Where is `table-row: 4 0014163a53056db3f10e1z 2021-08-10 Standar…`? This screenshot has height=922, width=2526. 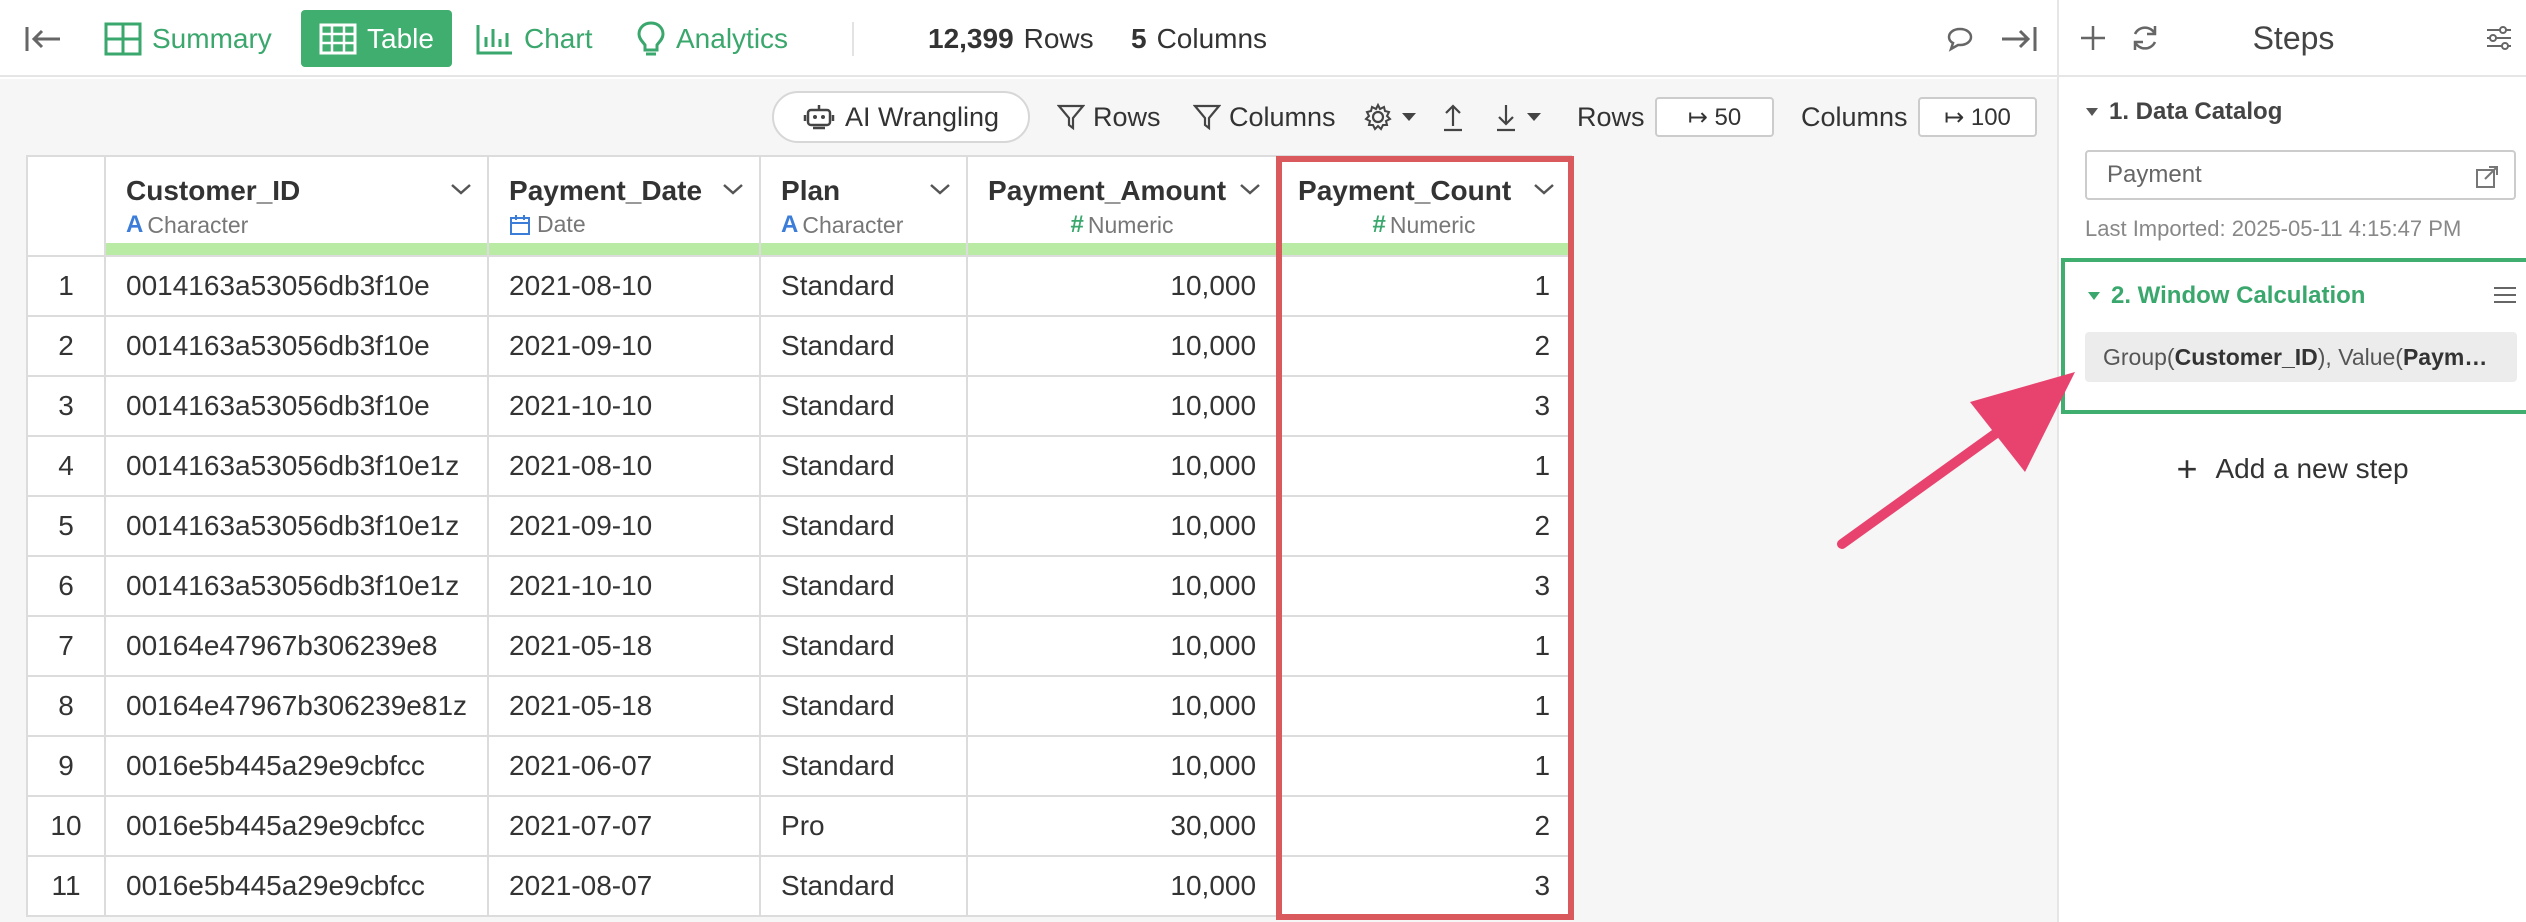
table-row: 4 0014163a53056db3f10e1z 2021-08-10 Standar… is located at coordinates (799, 466).